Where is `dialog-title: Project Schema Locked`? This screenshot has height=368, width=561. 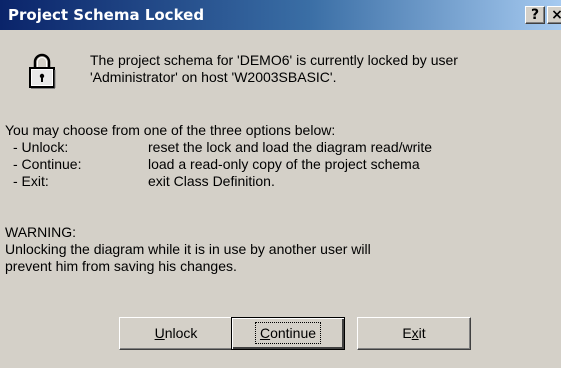 dialog-title: Project Schema Locked is located at coordinates (106, 15).